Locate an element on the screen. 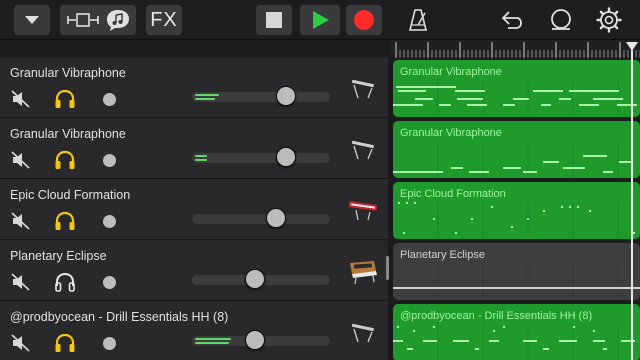 The height and width of the screenshot is (360, 640). top-toolbar: FX is located at coordinates (320, 20).